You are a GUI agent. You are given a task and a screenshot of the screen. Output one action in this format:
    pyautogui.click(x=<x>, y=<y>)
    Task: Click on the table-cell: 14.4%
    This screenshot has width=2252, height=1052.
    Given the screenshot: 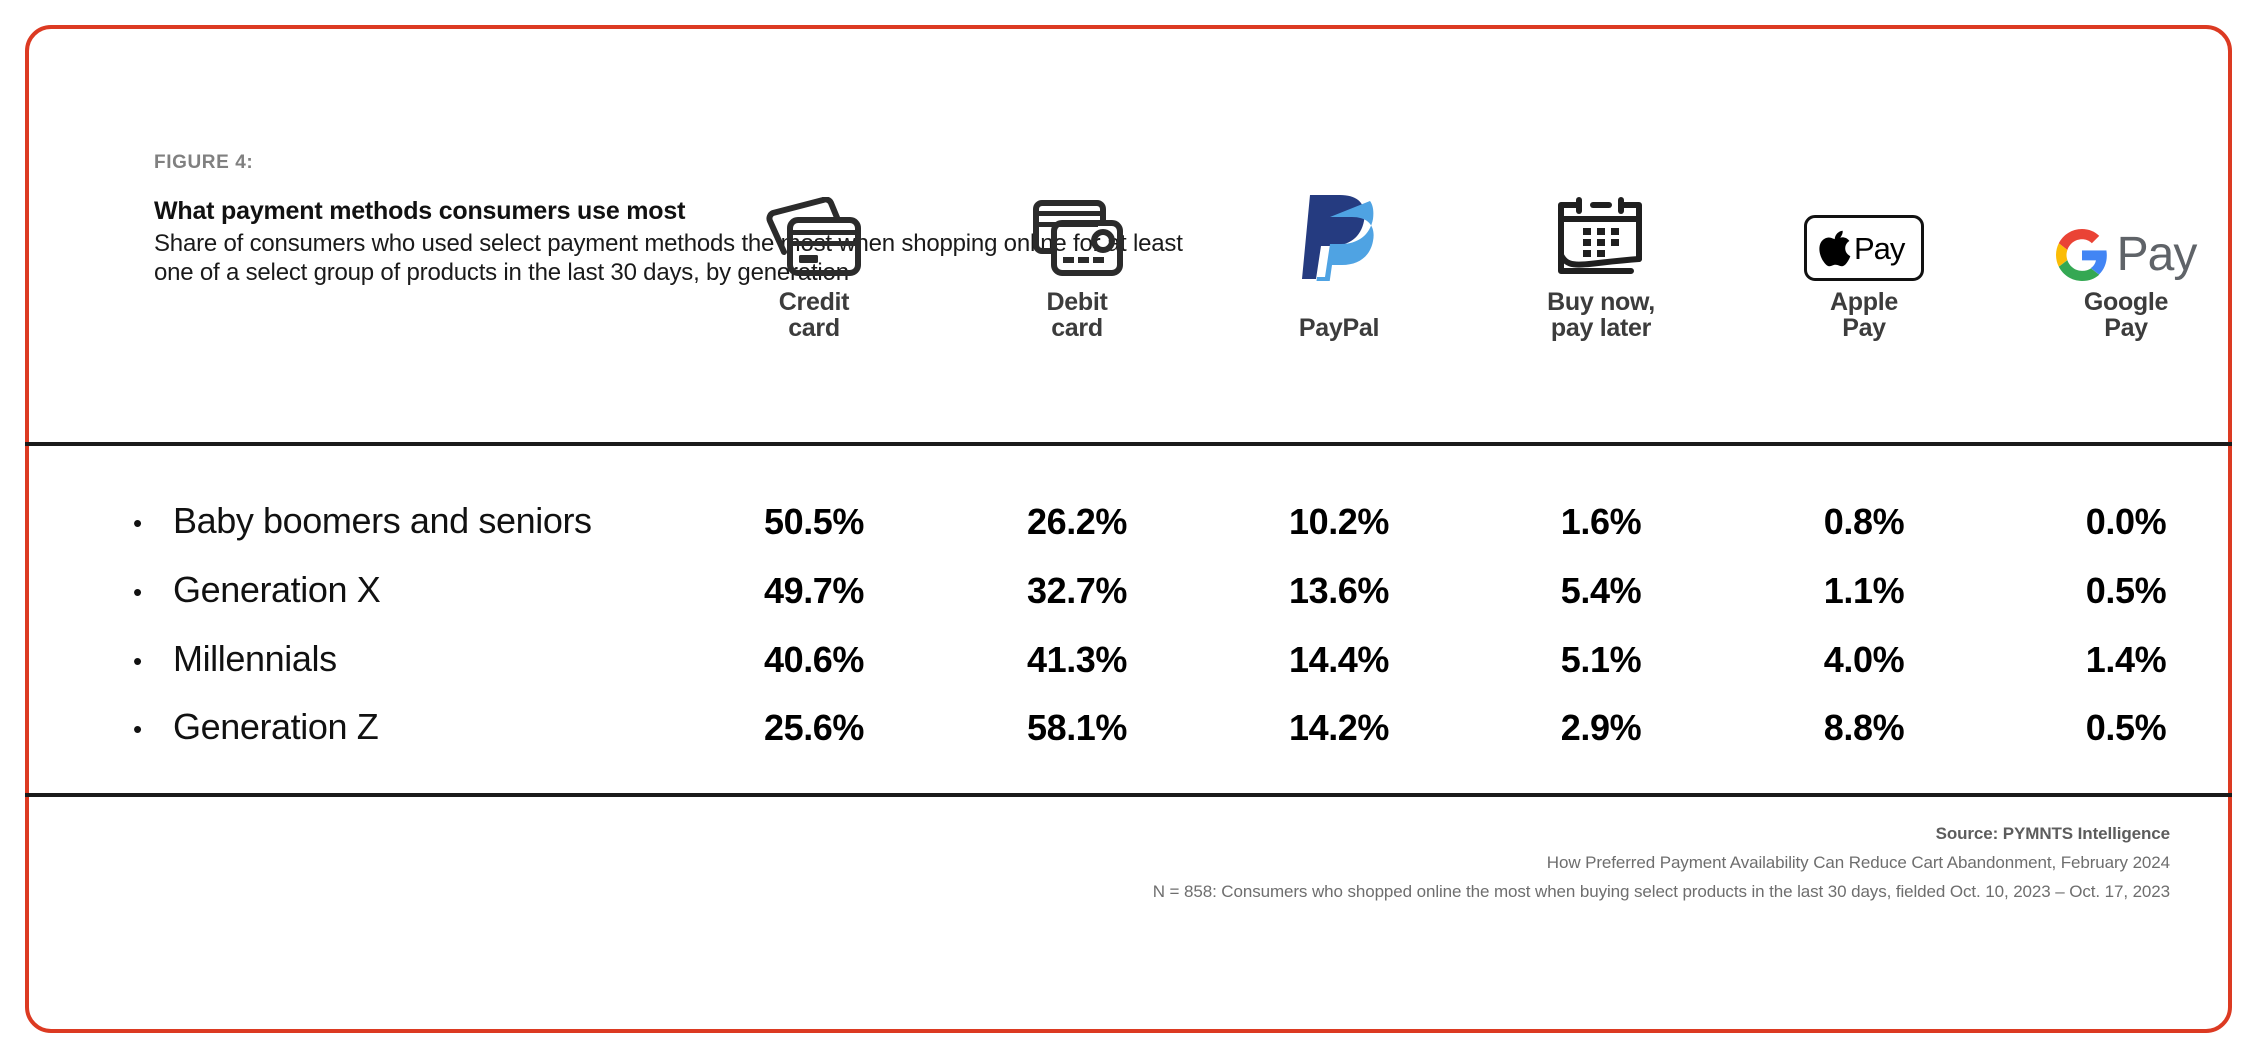 What is the action you would take?
    pyautogui.click(x=1339, y=659)
    